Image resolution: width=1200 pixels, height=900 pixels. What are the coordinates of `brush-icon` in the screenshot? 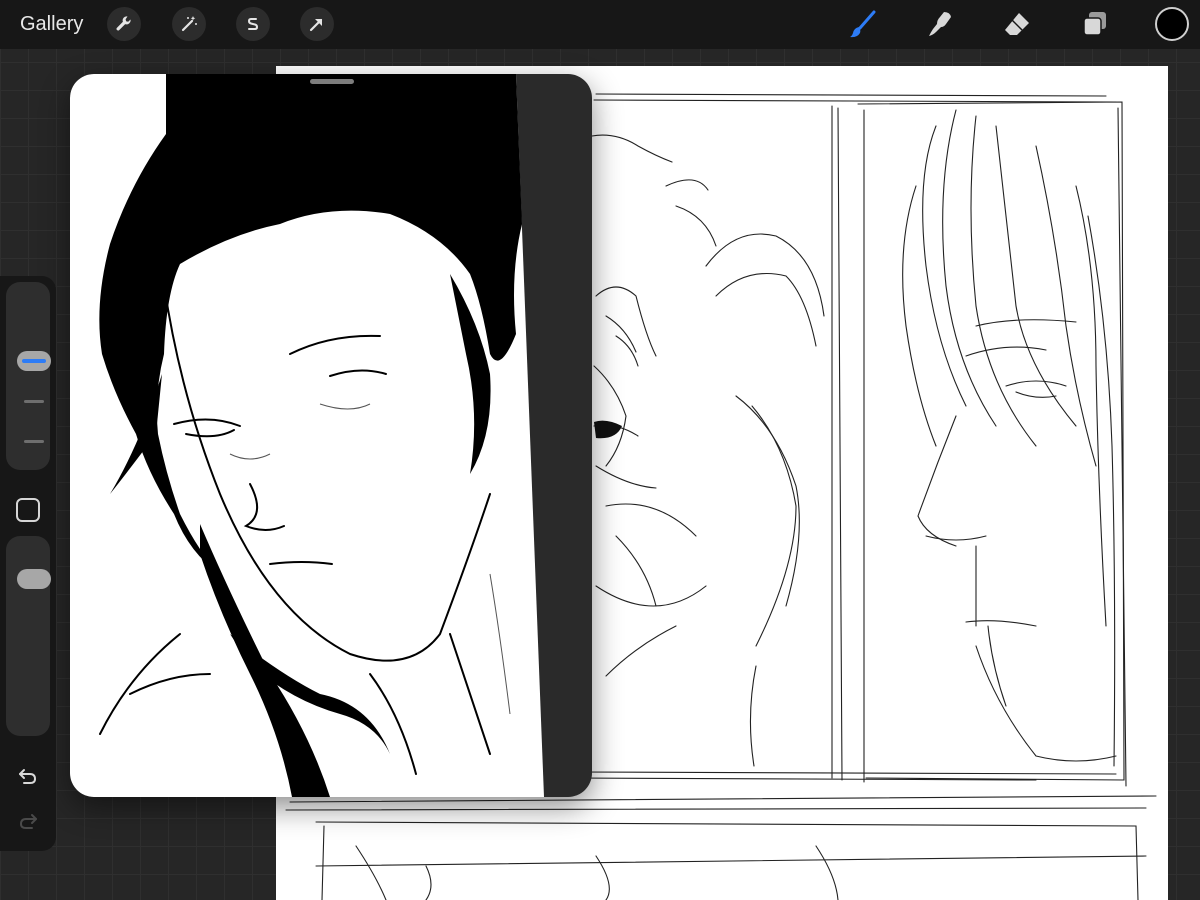 It's located at (863, 24).